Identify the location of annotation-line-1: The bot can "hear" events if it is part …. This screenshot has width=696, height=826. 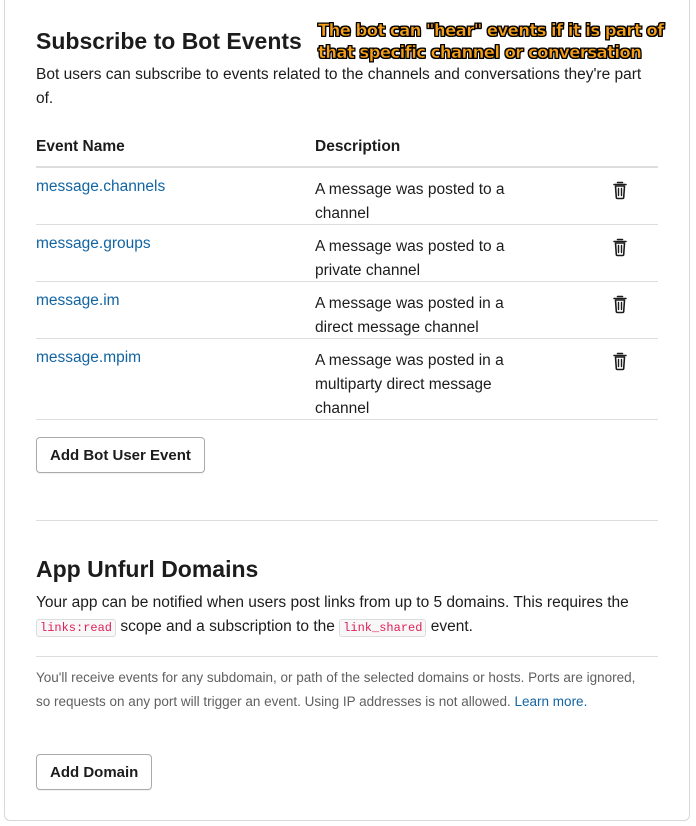
(491, 31).